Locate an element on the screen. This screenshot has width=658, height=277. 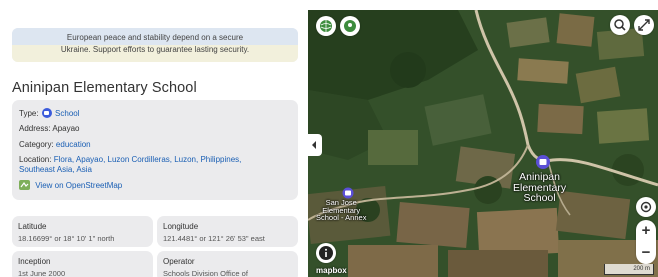
inception-label: Inception is located at coordinates (34, 261).